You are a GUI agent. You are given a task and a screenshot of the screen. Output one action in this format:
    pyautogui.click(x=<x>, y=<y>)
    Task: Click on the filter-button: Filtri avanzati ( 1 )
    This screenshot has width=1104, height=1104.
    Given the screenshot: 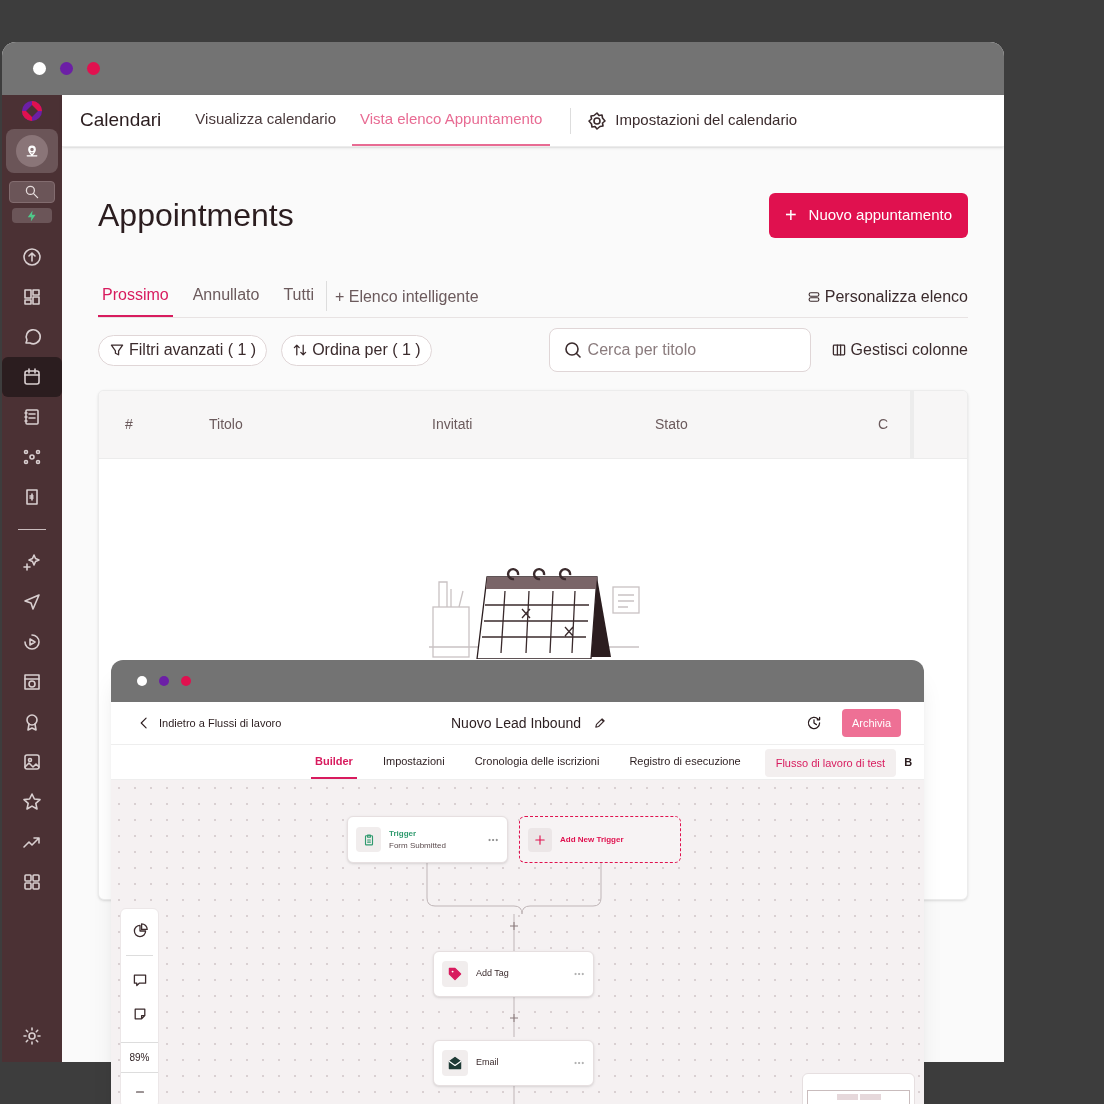 What is the action you would take?
    pyautogui.click(x=183, y=350)
    